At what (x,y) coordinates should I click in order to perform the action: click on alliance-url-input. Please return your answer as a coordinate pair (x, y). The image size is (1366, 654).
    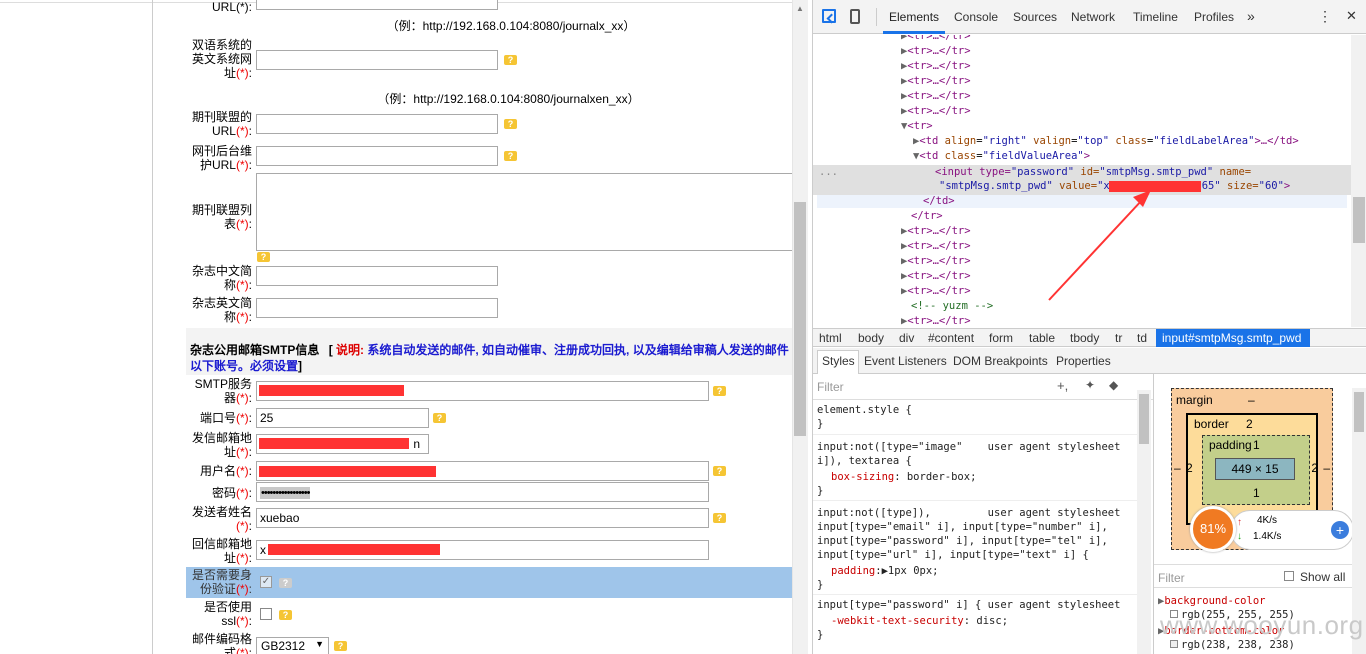
    Looking at the image, I should click on (377, 124).